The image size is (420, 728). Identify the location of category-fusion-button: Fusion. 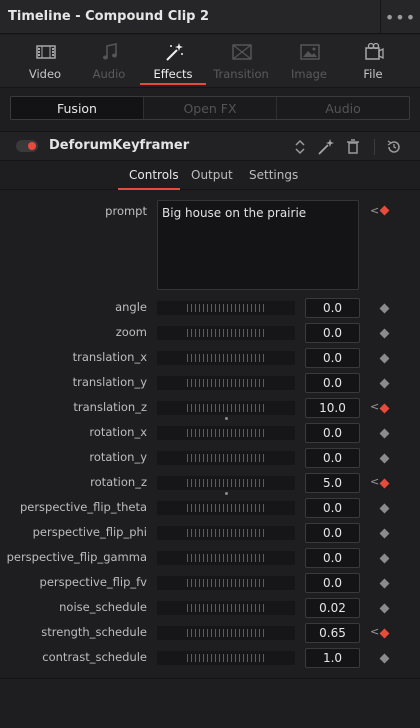
(77, 108).